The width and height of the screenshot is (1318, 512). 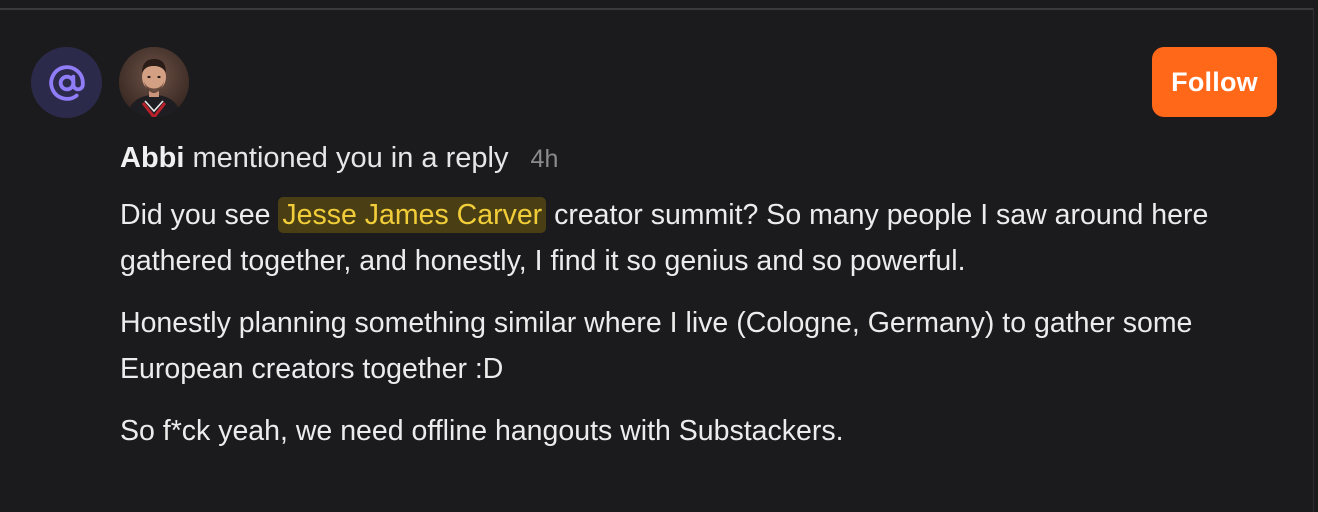 I want to click on follow-button: Follow, so click(x=1214, y=82).